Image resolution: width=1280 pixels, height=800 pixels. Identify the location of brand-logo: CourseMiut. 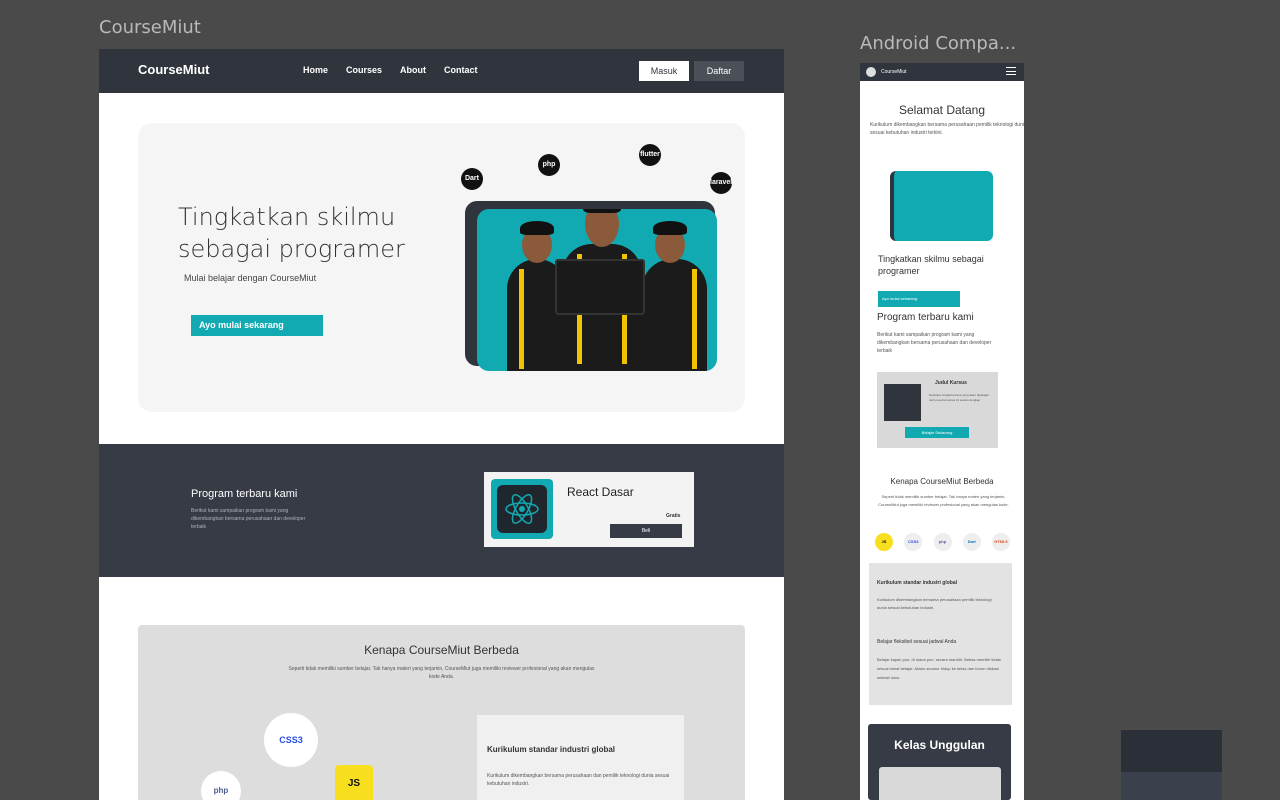
(174, 69).